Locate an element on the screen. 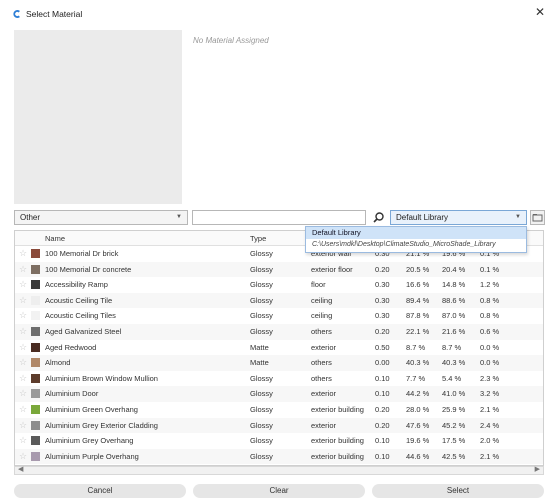 The width and height of the screenshot is (549, 501). cell-name: Acoustic Ceiling Tile is located at coordinates (79, 300).